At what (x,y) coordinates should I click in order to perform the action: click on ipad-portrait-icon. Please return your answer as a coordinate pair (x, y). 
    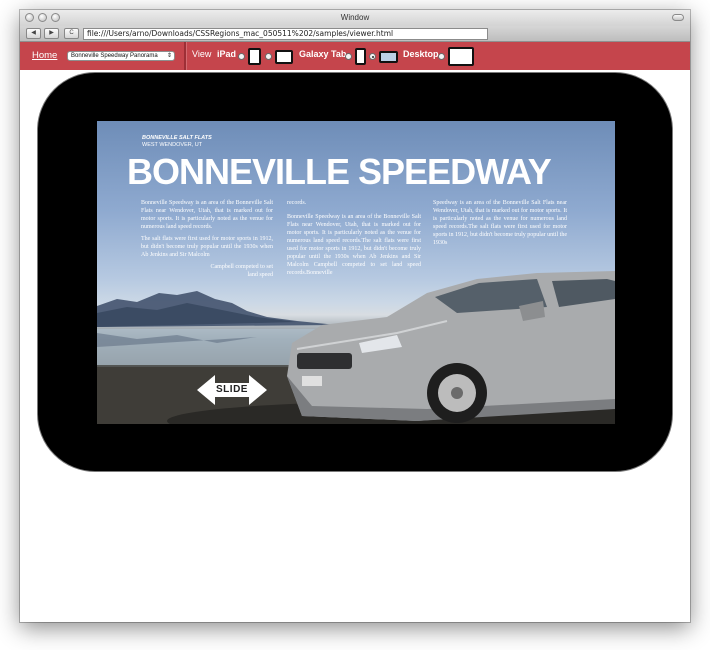
    Looking at the image, I should click on (254, 56).